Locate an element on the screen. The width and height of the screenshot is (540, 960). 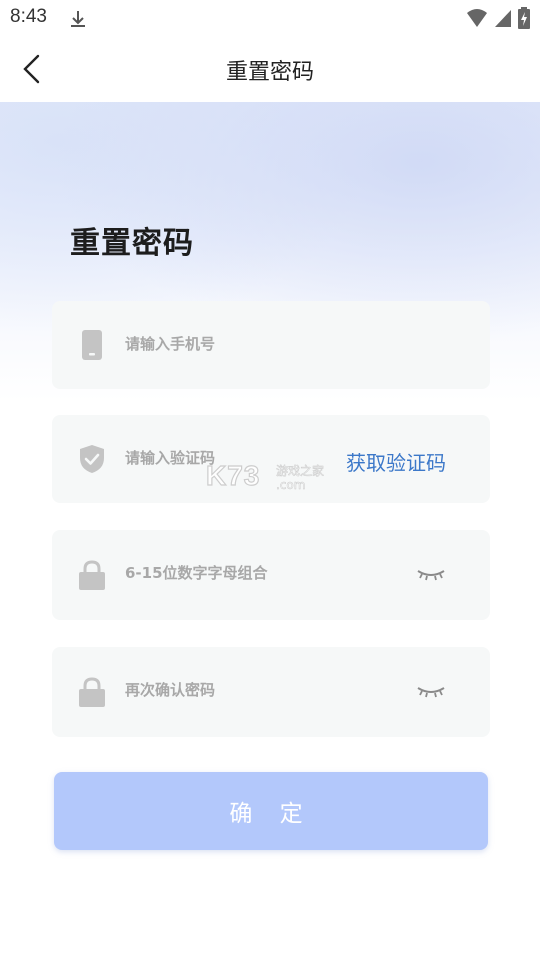
wifi-icon is located at coordinates (477, 18).